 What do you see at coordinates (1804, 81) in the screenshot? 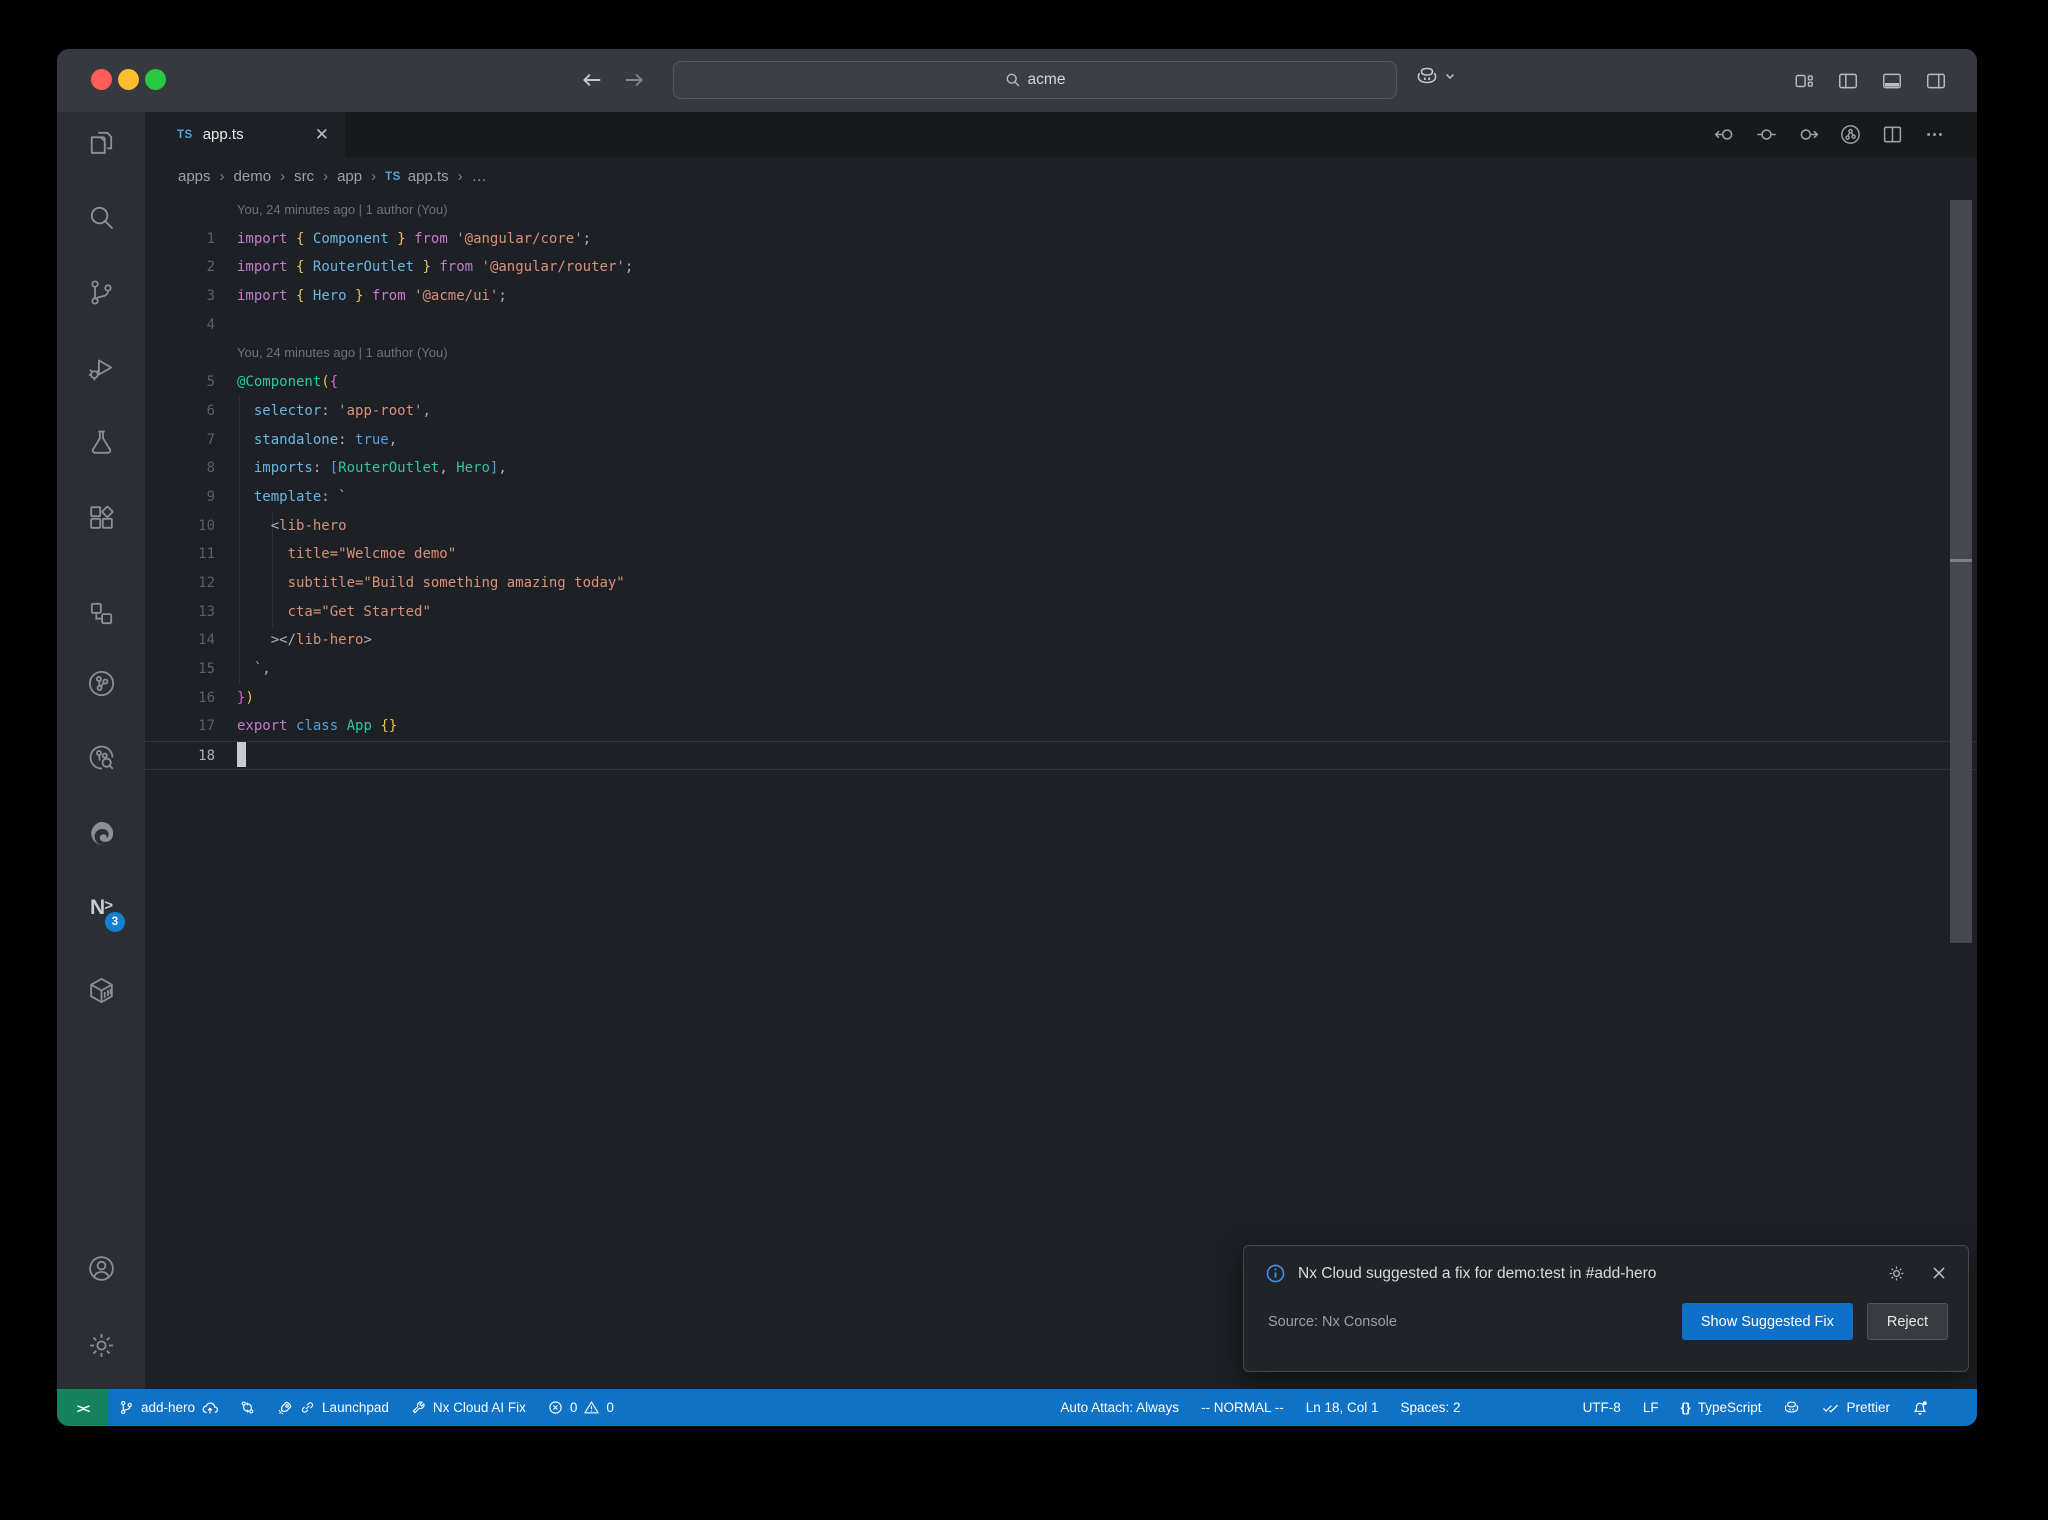
I see `customize-layout-icon` at bounding box center [1804, 81].